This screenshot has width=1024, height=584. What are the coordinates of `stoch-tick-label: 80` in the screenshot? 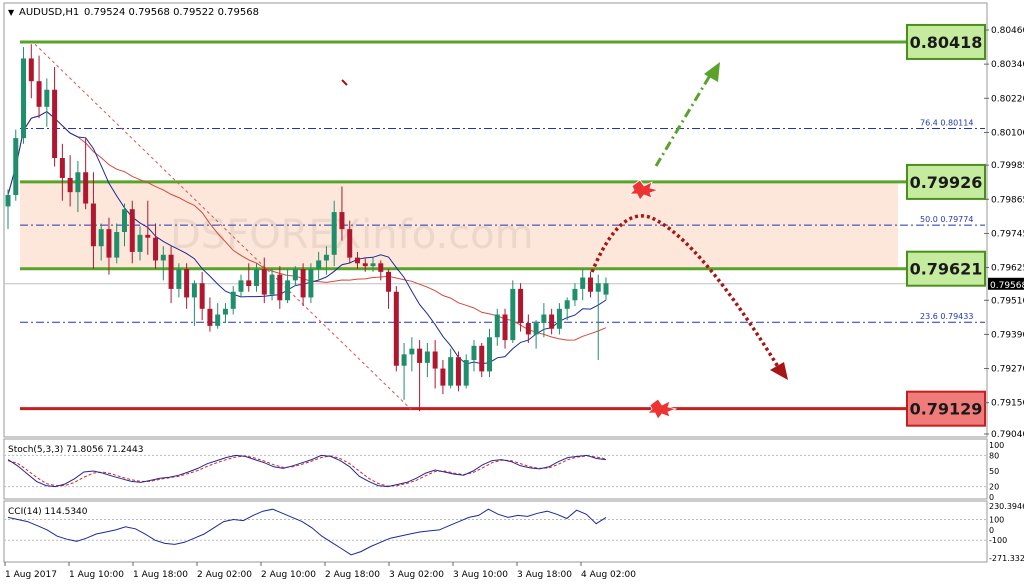 It's located at (994, 455).